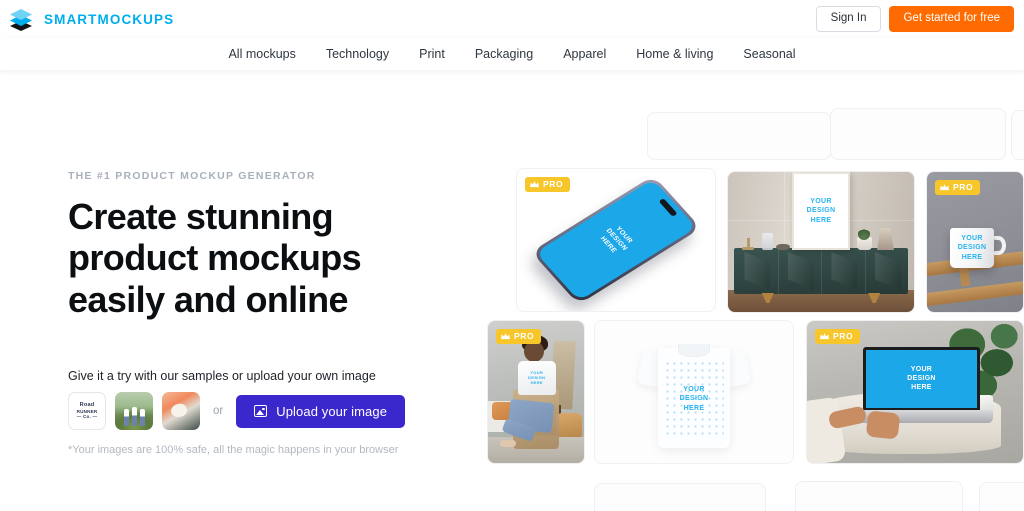  Describe the element at coordinates (821, 275) in the screenshot. I see `sideboard-furniture` at that location.